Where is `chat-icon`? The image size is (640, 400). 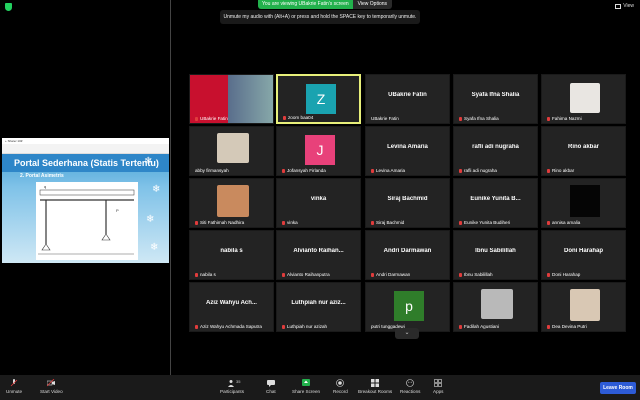
chat-icon is located at coordinates (270, 383).